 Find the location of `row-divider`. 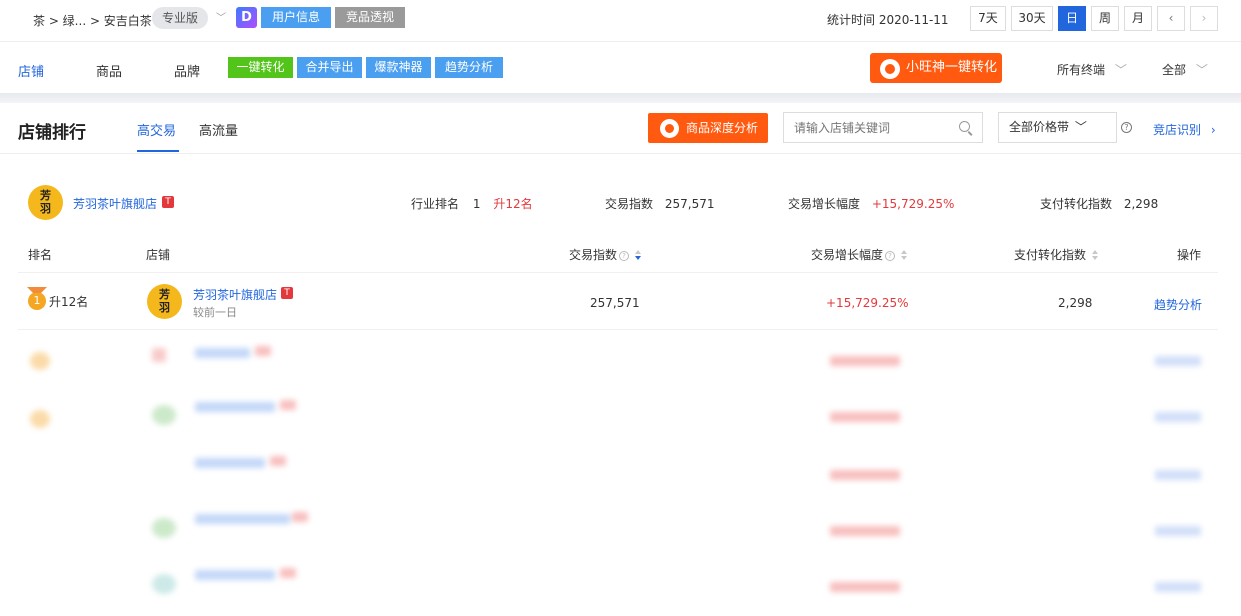

row-divider is located at coordinates (618, 272).